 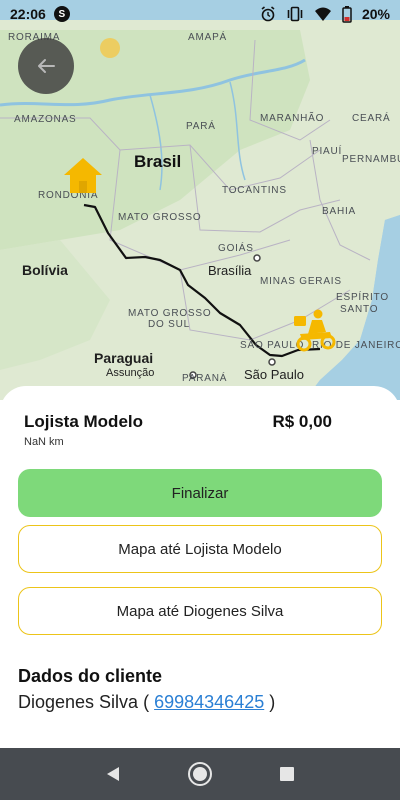 I want to click on battery-percentage: 20%, so click(x=375, y=14).